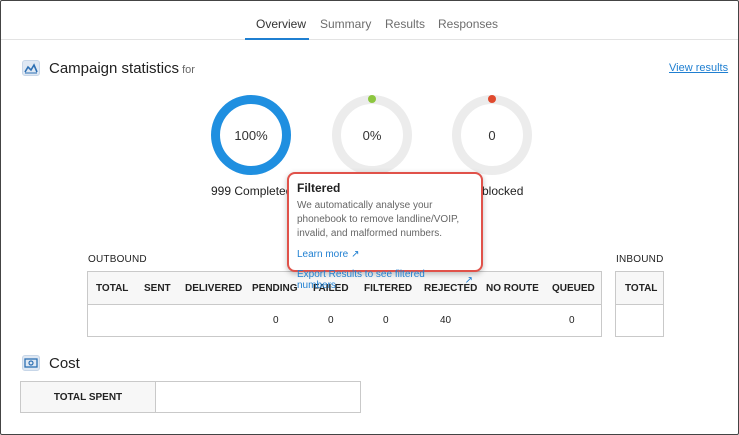 This screenshot has height=435, width=739. I want to click on total-spent-label: TOTAL SPENT, so click(88, 397).